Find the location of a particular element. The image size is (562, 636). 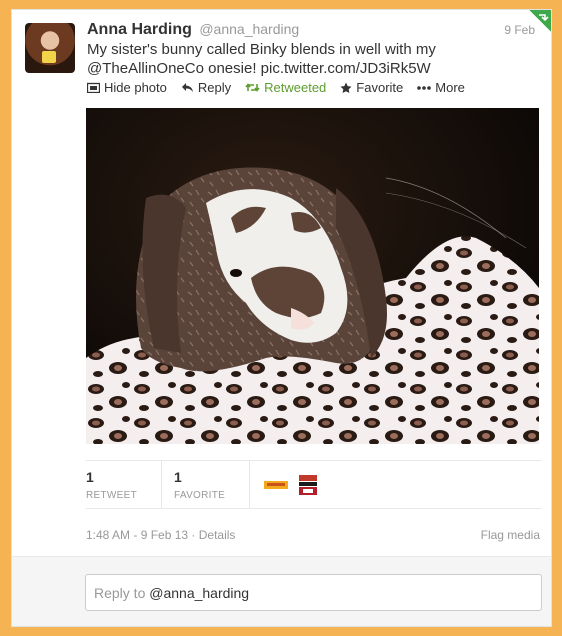

retweet-count-label: RETWEET is located at coordinates (111, 495).